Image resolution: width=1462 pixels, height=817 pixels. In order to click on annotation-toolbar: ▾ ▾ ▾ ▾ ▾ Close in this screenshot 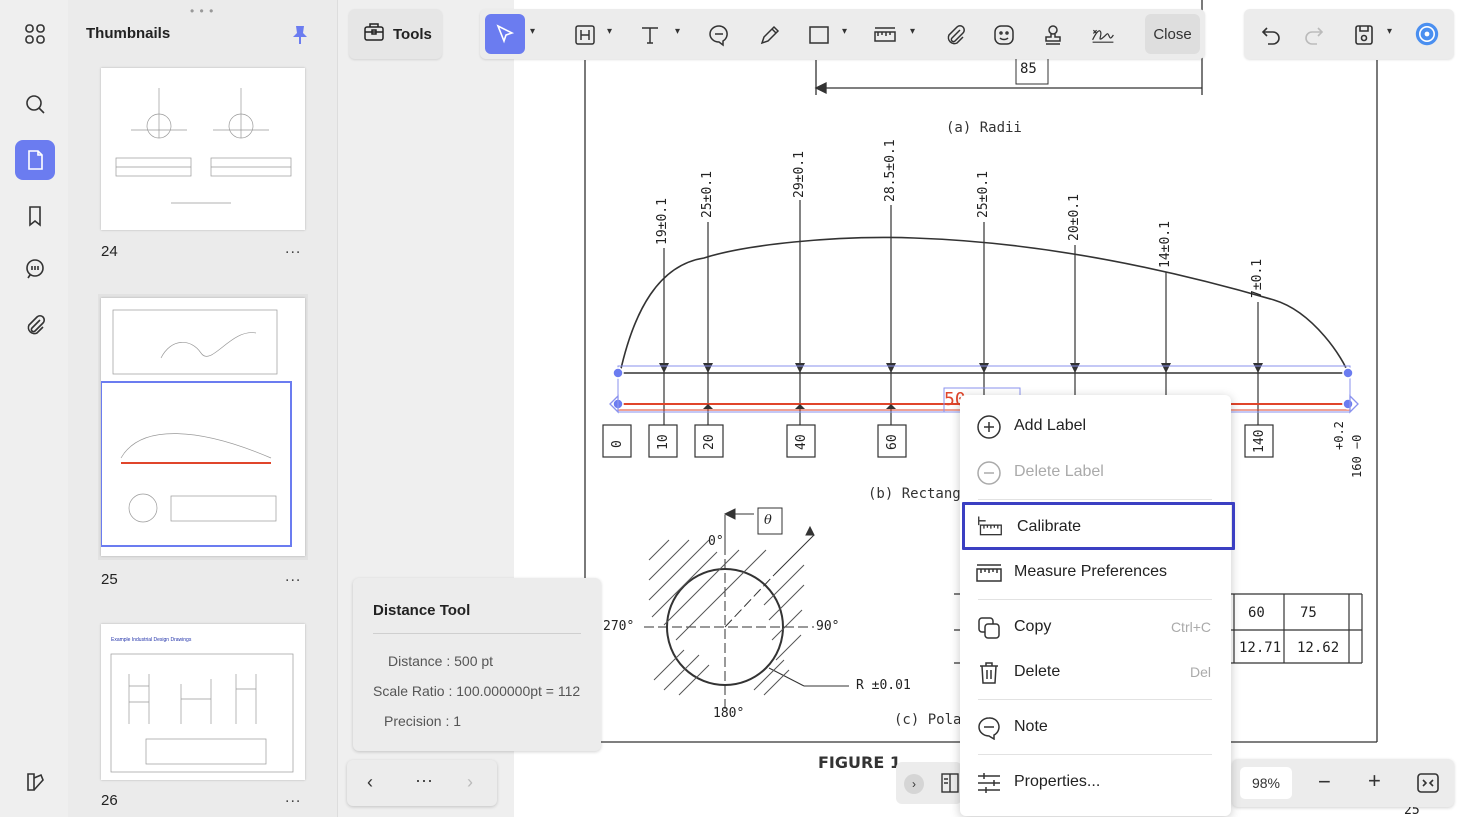, I will do `click(842, 34)`.